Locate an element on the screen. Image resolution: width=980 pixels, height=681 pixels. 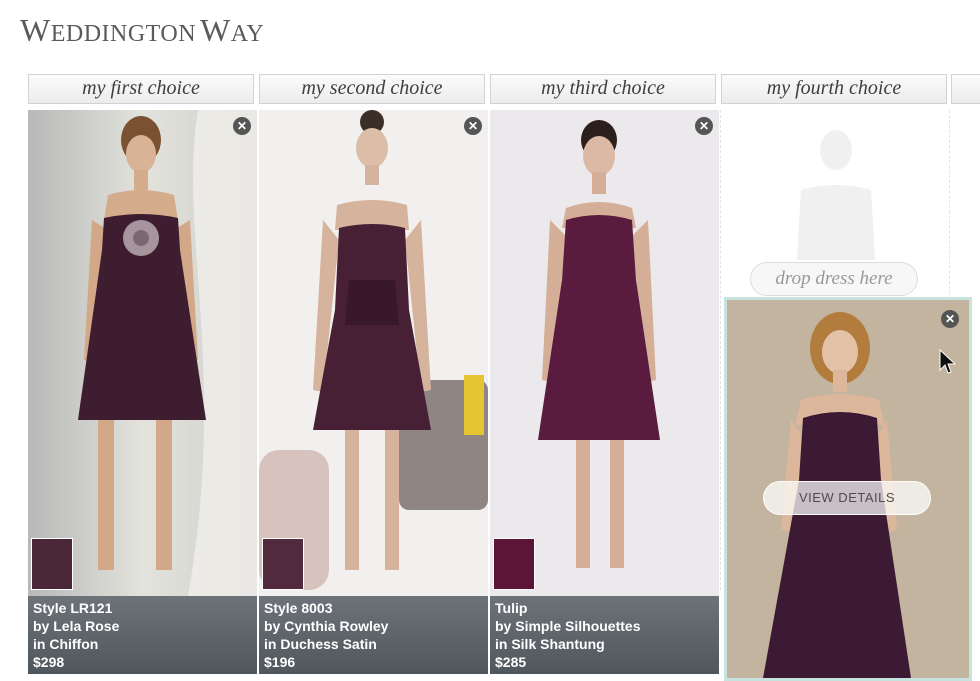
dress-designer: by Lela Rose is located at coordinates (76, 626).